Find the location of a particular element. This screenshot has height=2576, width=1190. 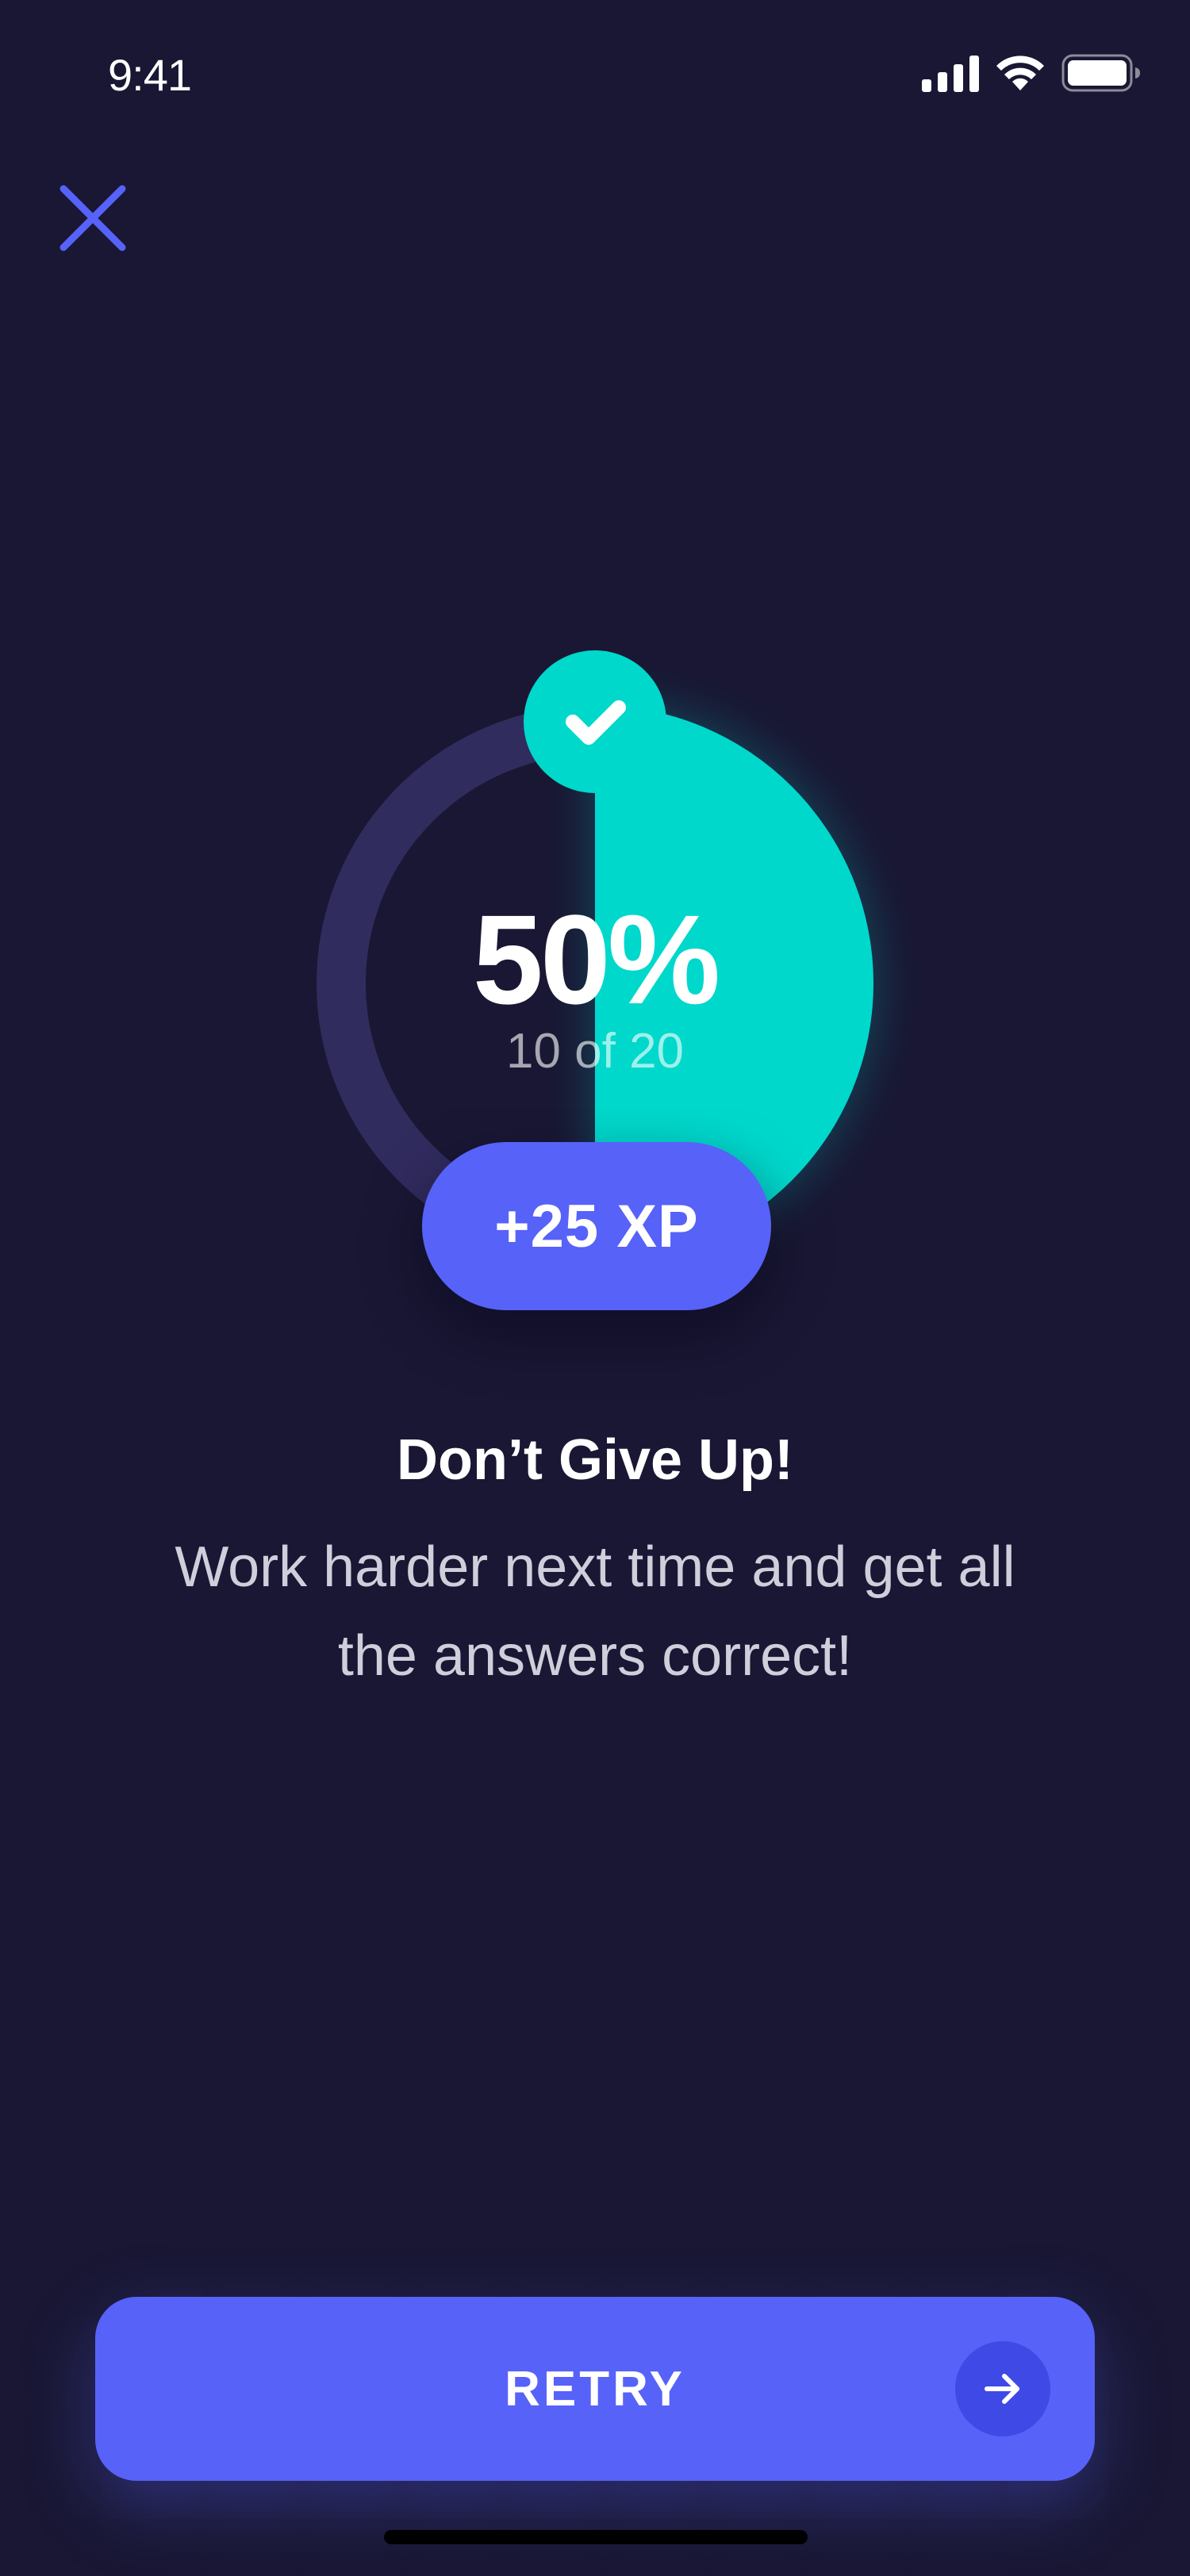

battery-icon is located at coordinates (1100, 73).